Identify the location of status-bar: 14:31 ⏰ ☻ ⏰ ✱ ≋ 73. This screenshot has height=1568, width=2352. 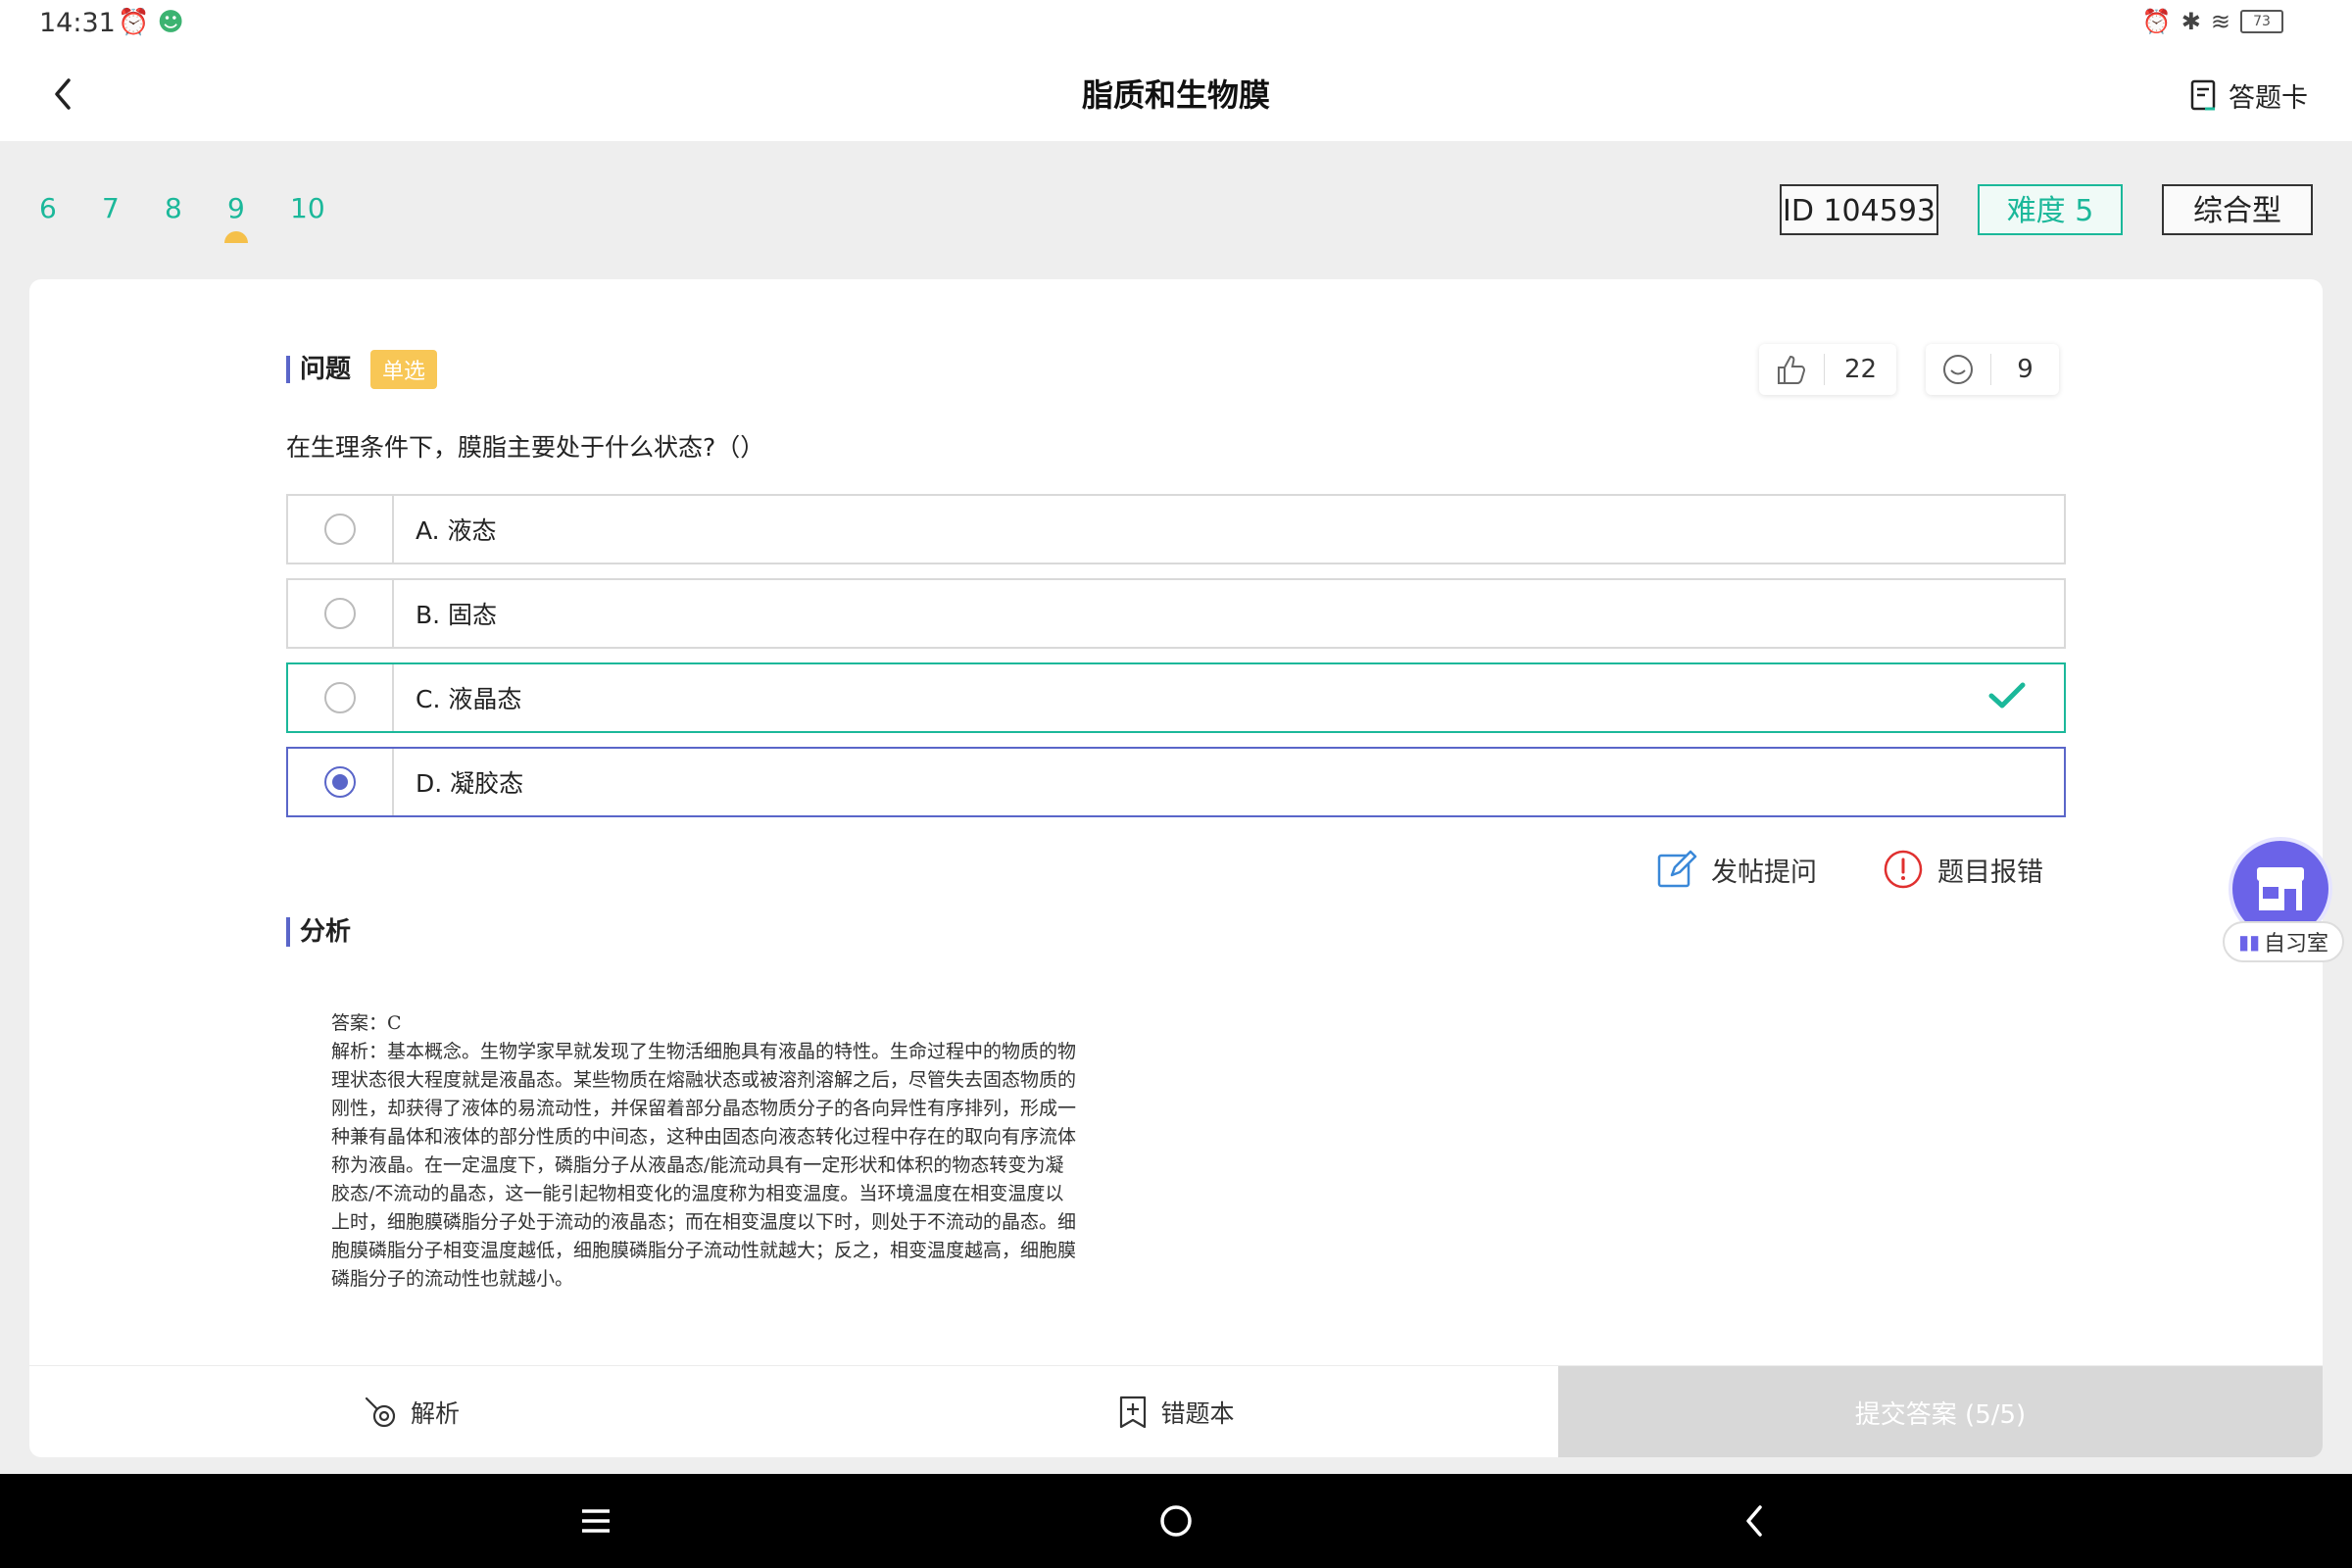
(1176, 24).